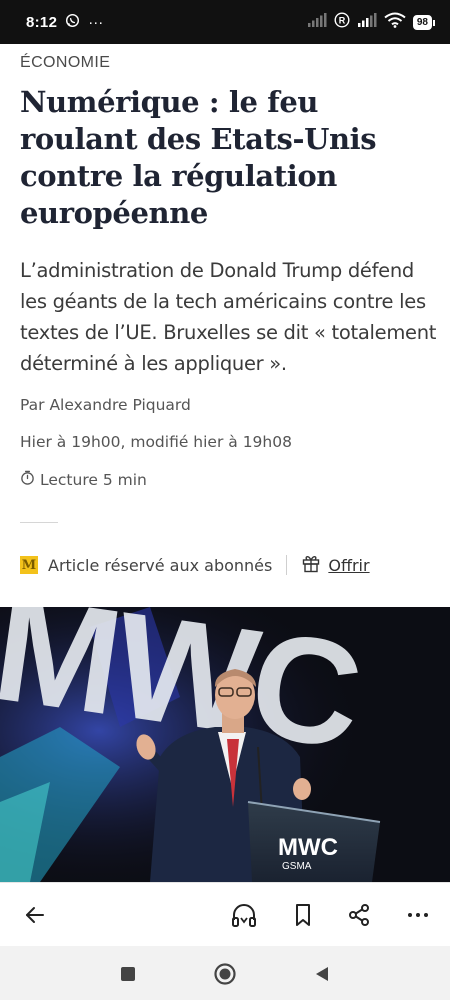 The image size is (450, 1000). I want to click on article-dates: Hier à 19h00, modifié hier à 19h08, so click(156, 442).